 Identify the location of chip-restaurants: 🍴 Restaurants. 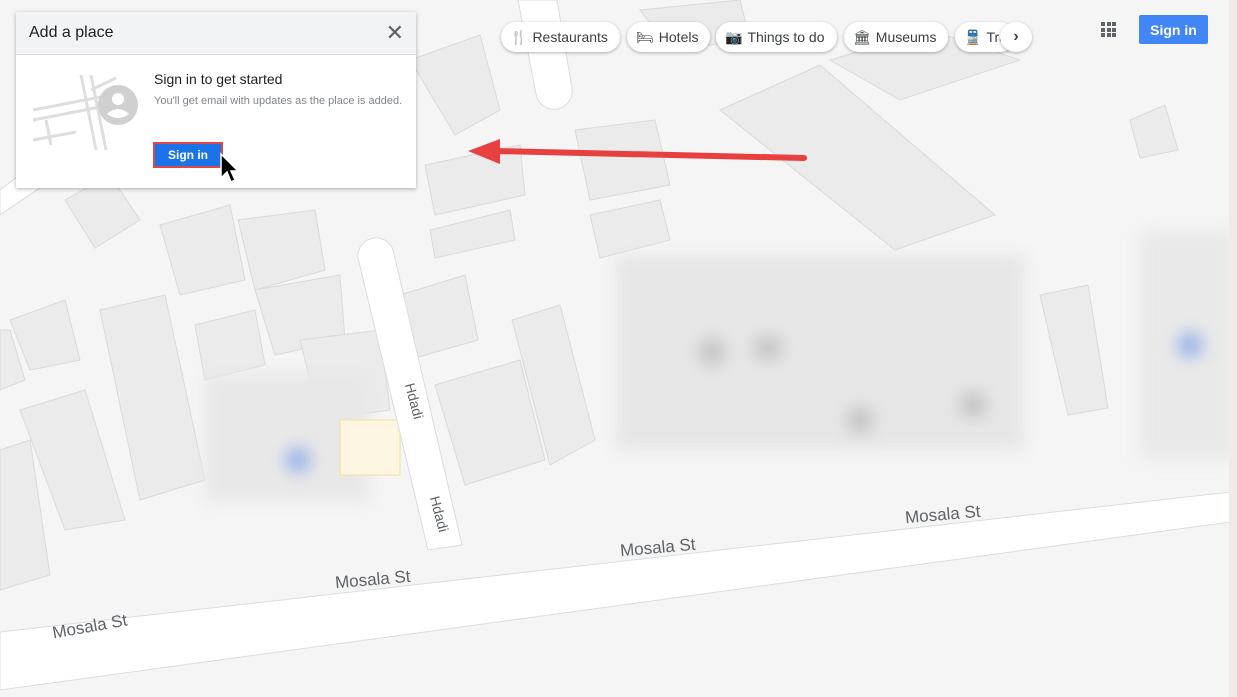
(560, 37).